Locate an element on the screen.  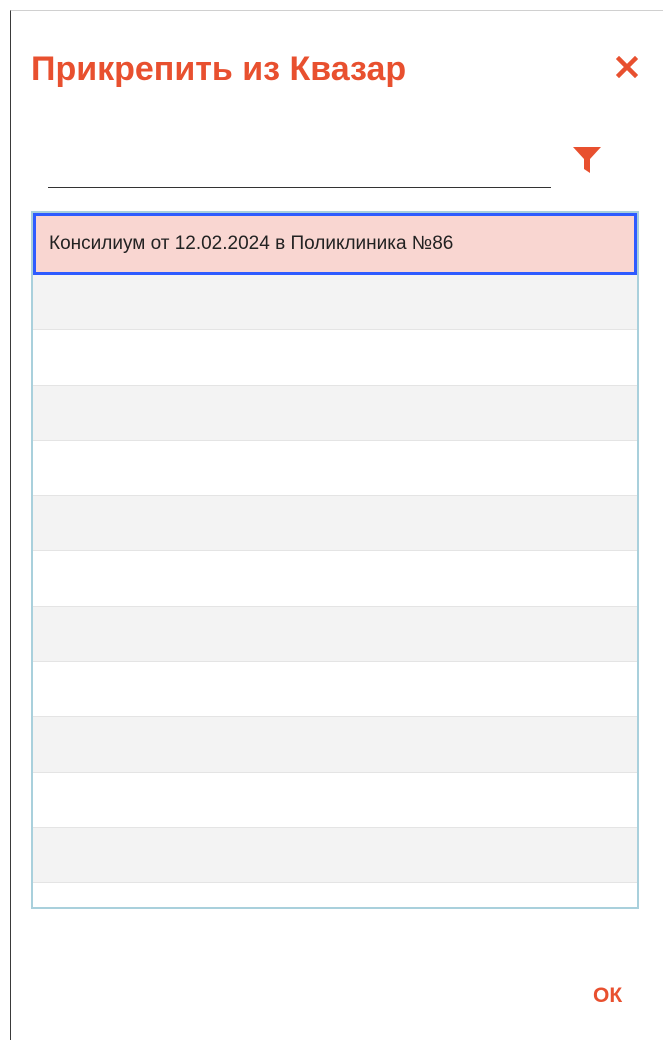
search-field-wrapper is located at coordinates (299, 165).